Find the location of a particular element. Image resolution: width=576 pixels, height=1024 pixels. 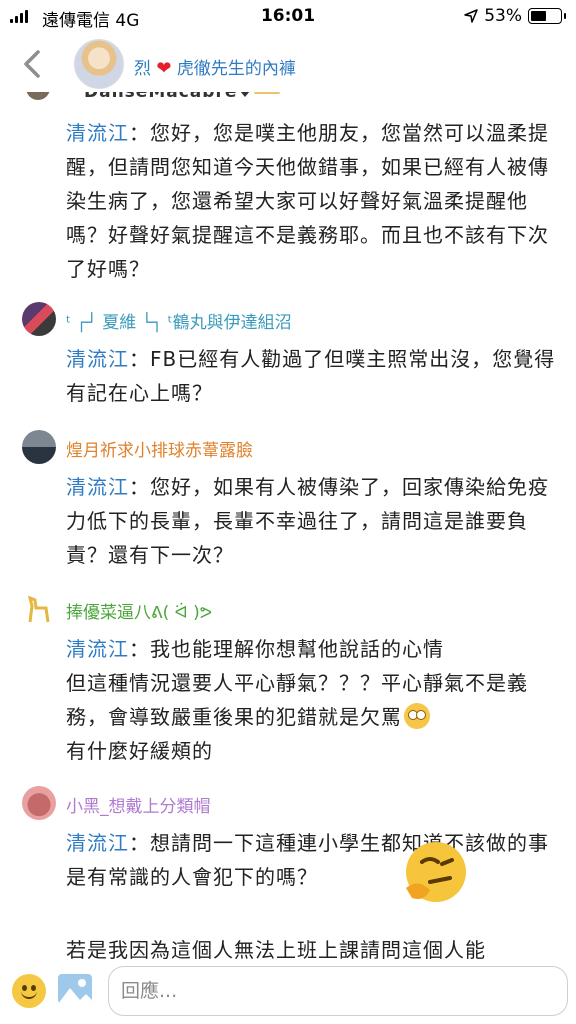

commenter-name: 小黑_想戴上分類帽 is located at coordinates (138, 804).